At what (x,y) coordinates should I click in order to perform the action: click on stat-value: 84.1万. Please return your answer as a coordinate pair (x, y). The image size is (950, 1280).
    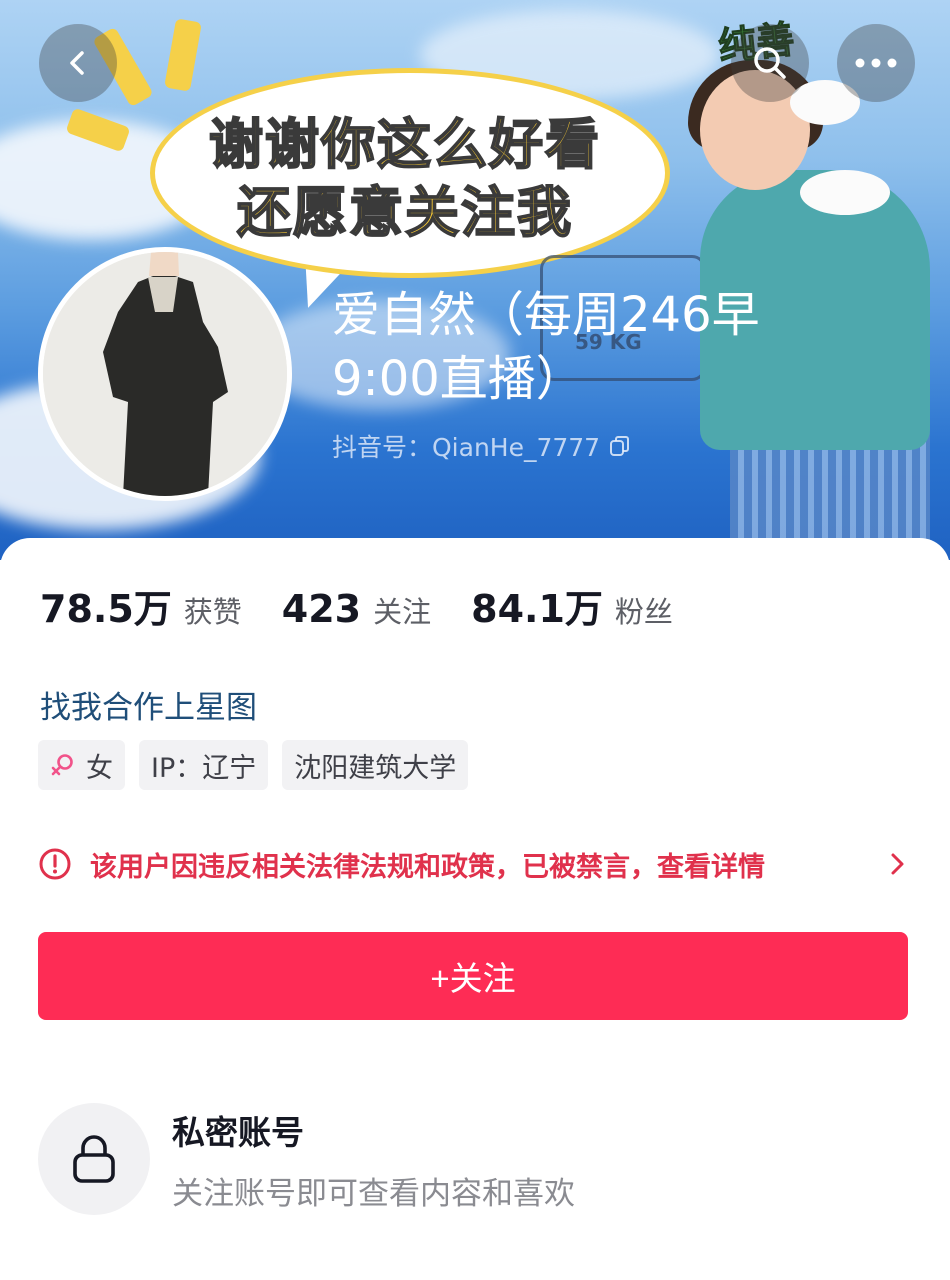
    Looking at the image, I should click on (537, 609).